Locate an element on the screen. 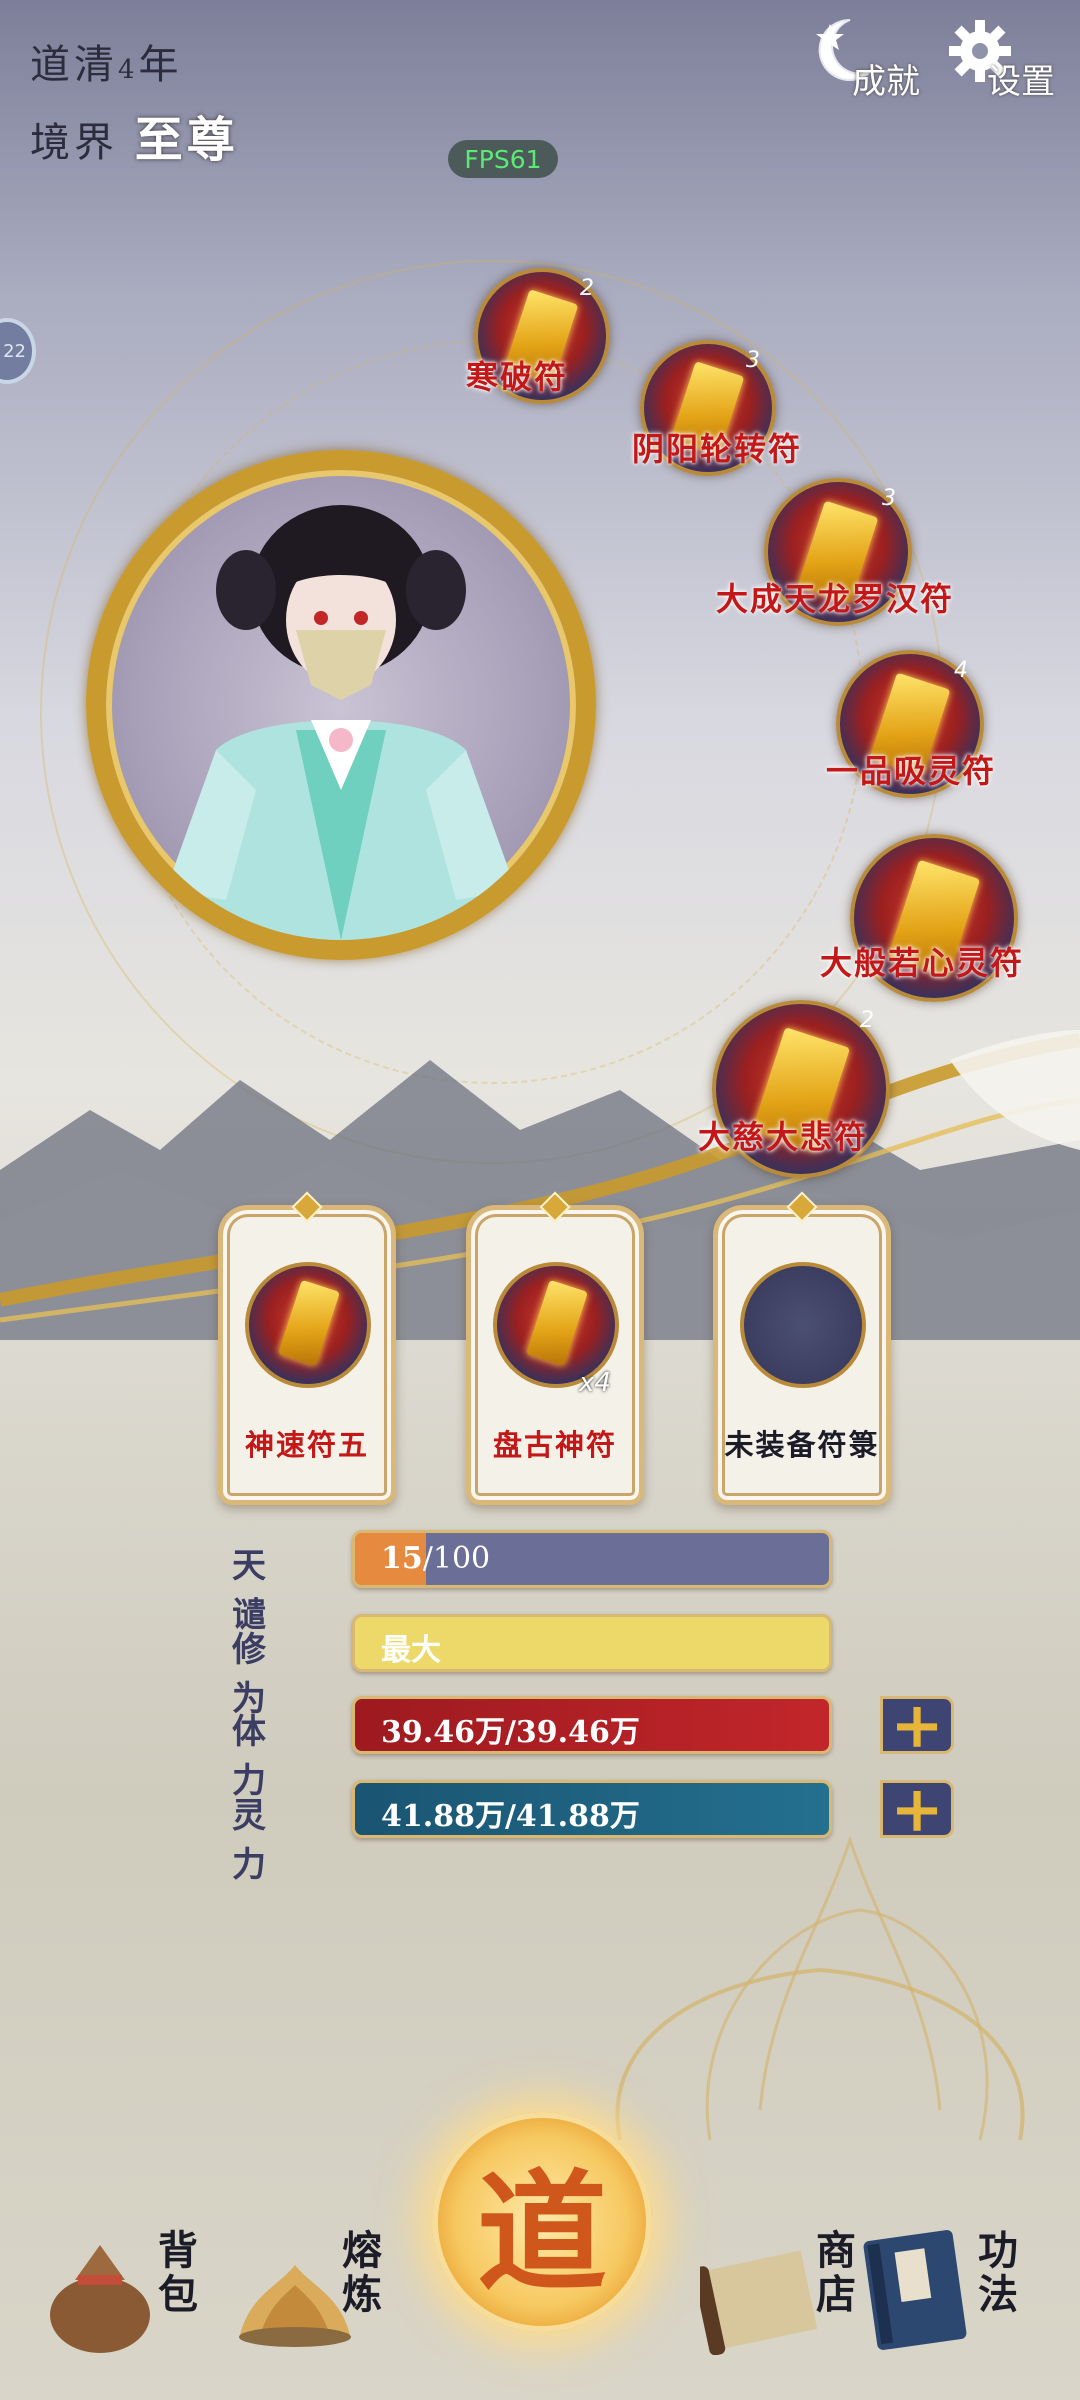  xiuwei-bar: 最大 is located at coordinates (592, 1643).